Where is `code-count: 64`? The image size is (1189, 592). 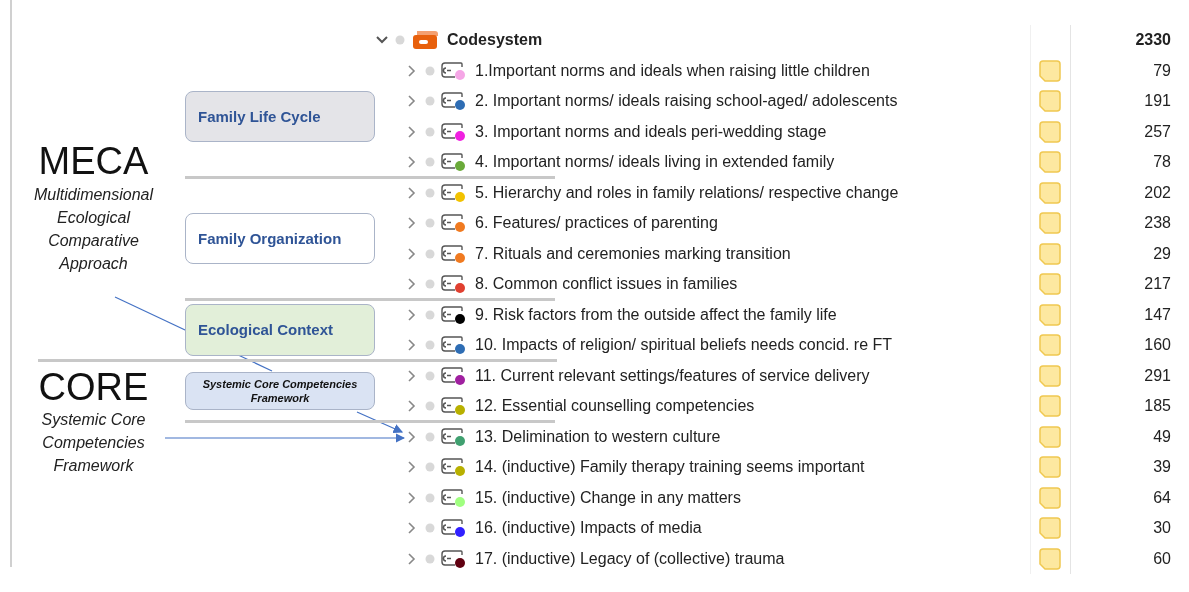 code-count: 64 is located at coordinates (1162, 497).